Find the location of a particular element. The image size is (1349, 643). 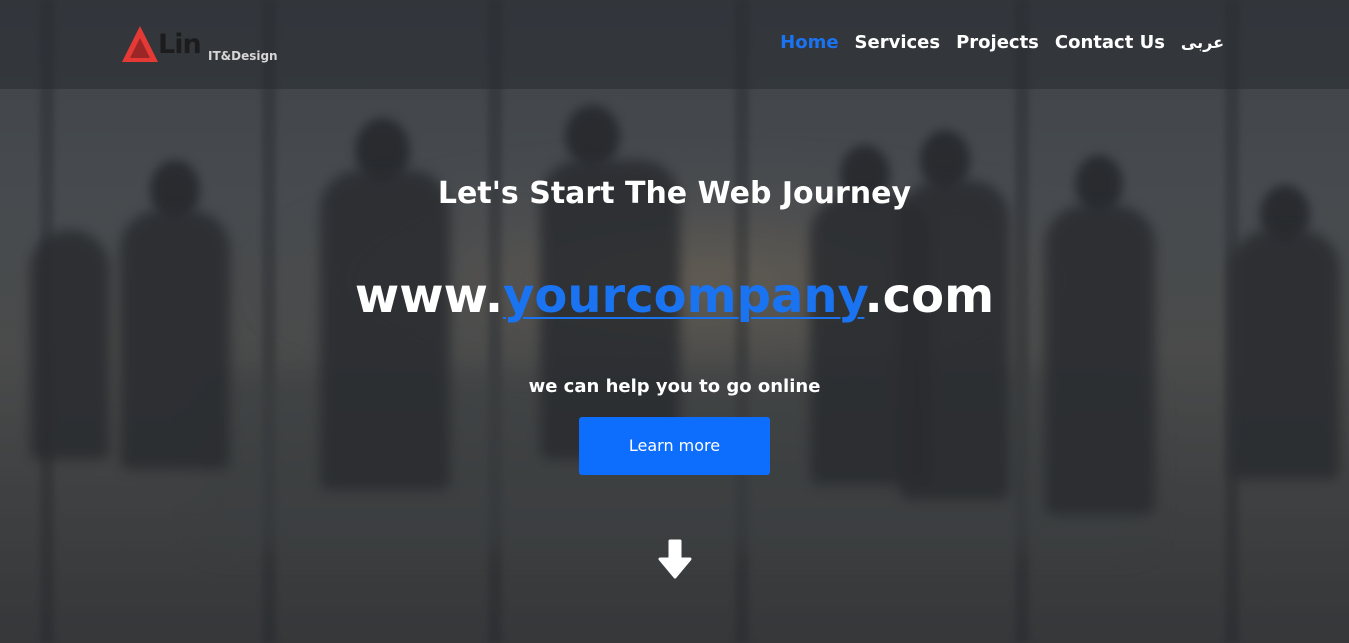

hero-domain: www.yourcompany.com is located at coordinates (674, 296).